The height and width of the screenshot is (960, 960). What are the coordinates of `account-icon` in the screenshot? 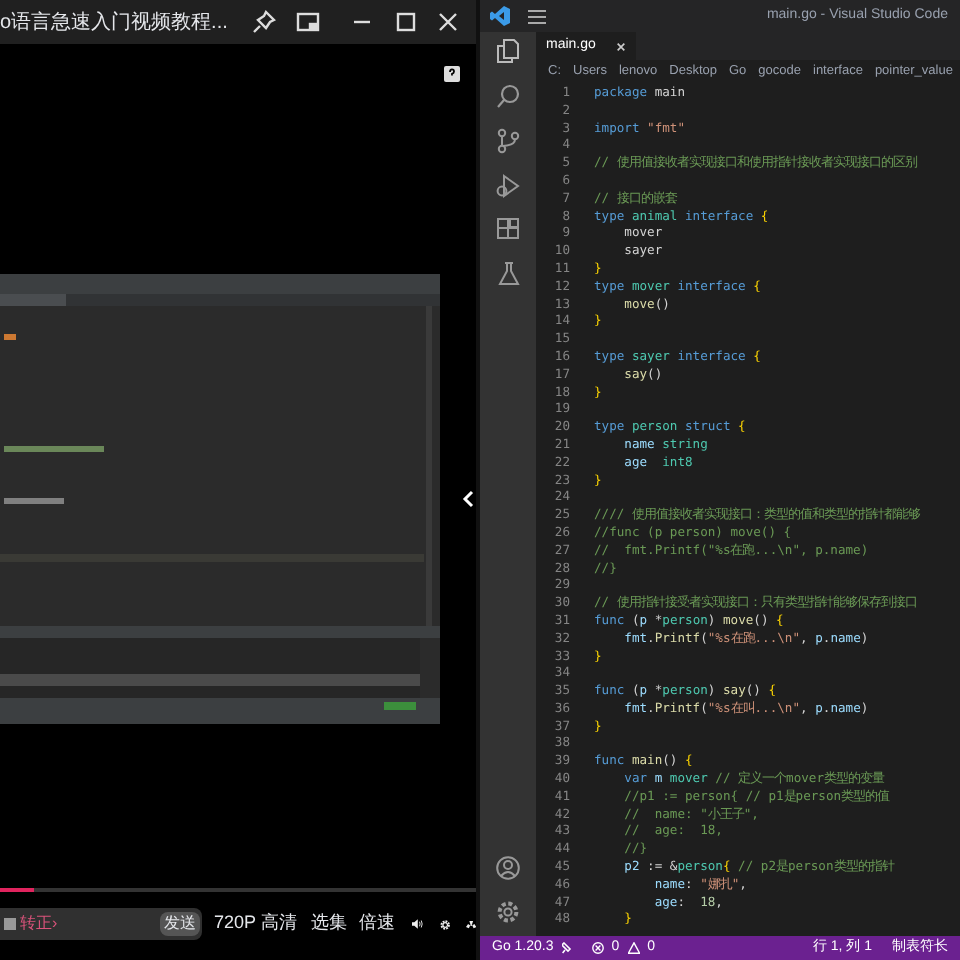 It's located at (508, 868).